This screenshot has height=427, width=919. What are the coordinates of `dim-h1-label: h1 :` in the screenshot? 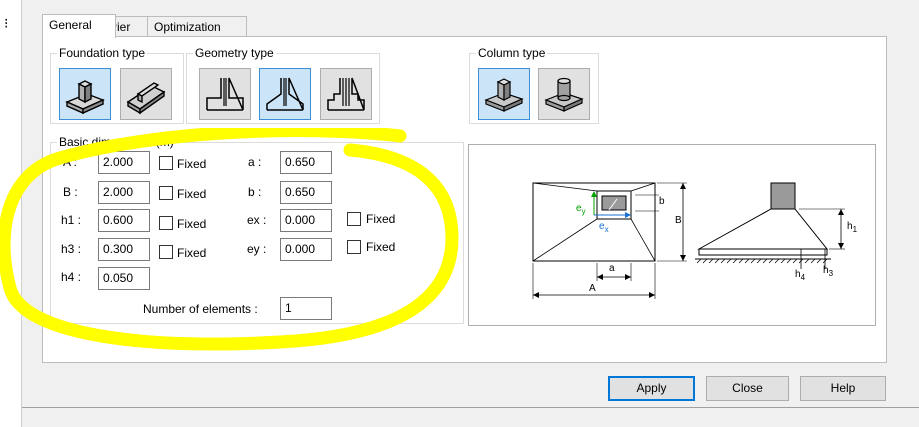 It's located at (71, 220).